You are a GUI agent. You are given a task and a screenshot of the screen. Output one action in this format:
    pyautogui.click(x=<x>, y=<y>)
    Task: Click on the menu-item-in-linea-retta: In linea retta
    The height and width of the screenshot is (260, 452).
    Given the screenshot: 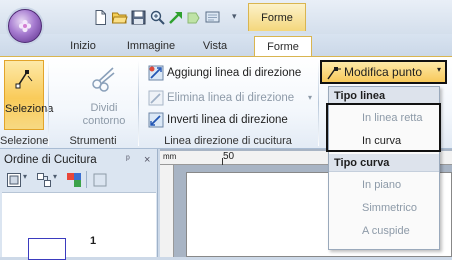 What is the action you would take?
    pyautogui.click(x=384, y=118)
    